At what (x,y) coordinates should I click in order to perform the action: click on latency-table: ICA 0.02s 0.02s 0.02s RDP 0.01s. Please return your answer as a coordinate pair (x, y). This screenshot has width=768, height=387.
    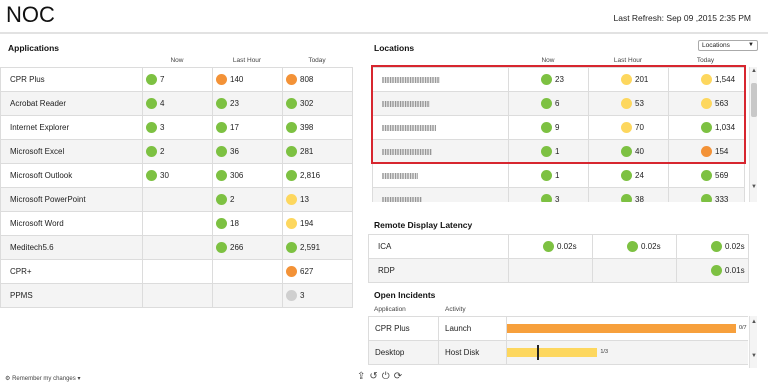
    Looking at the image, I should click on (558, 258).